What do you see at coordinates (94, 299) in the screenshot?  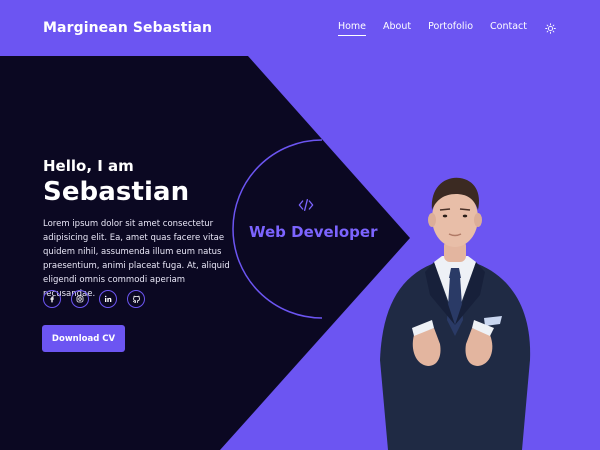 I see `social-links` at bounding box center [94, 299].